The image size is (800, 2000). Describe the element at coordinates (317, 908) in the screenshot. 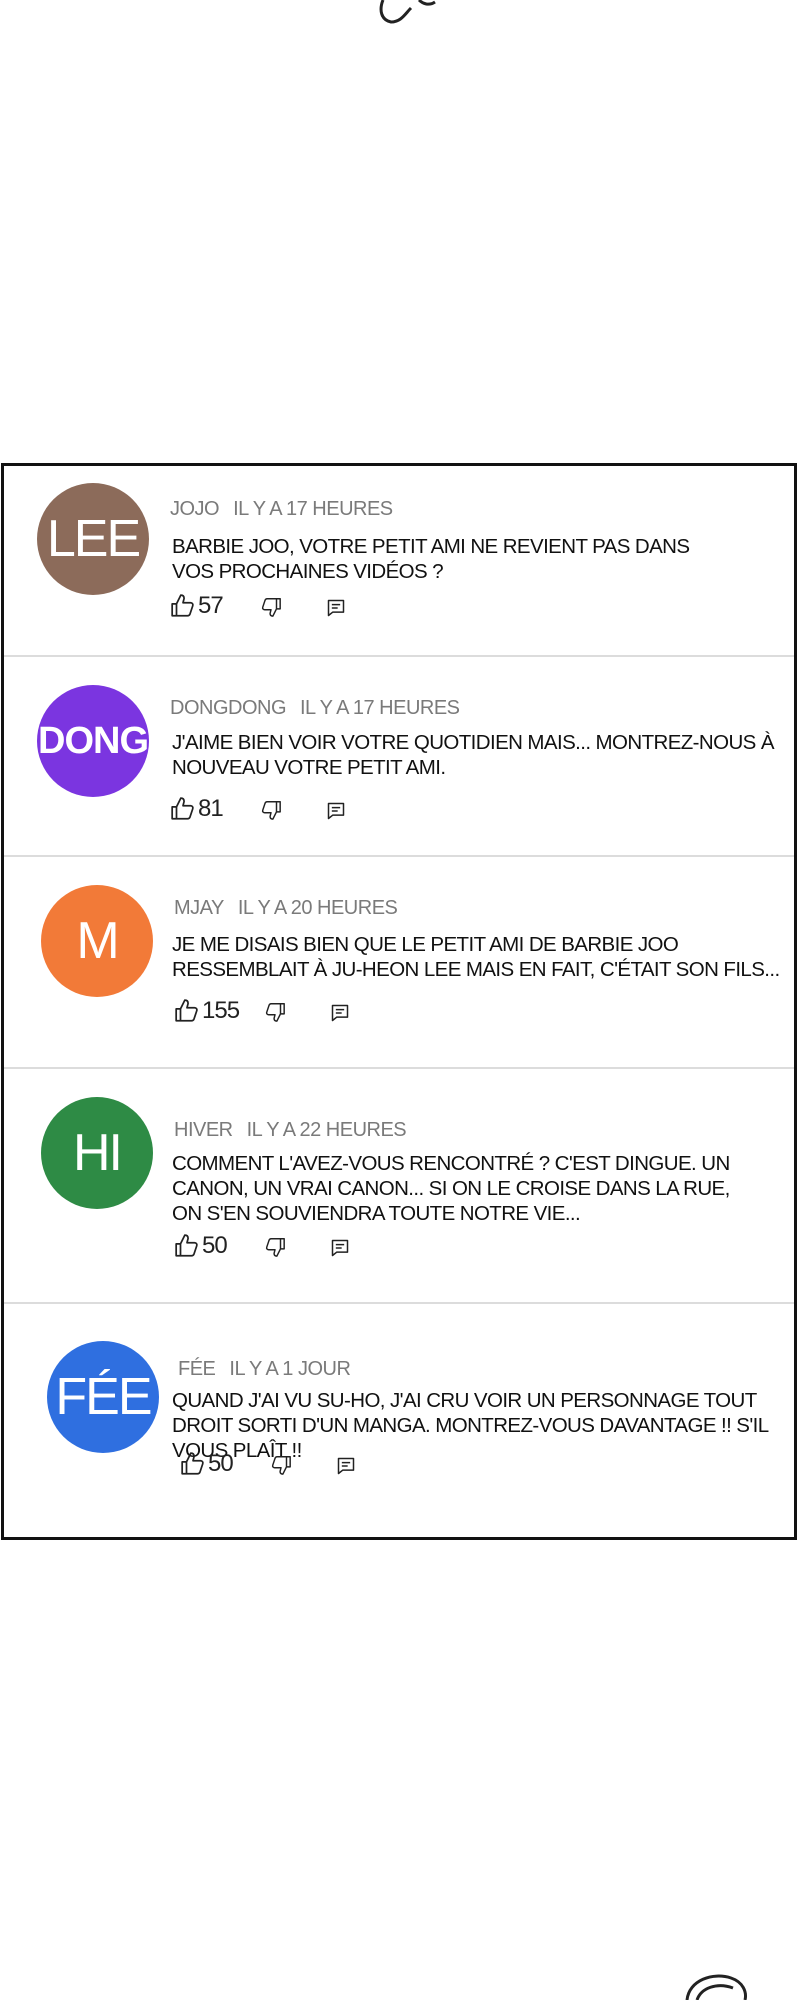

I see `comment-time: IL Y A 20 HEURES` at that location.